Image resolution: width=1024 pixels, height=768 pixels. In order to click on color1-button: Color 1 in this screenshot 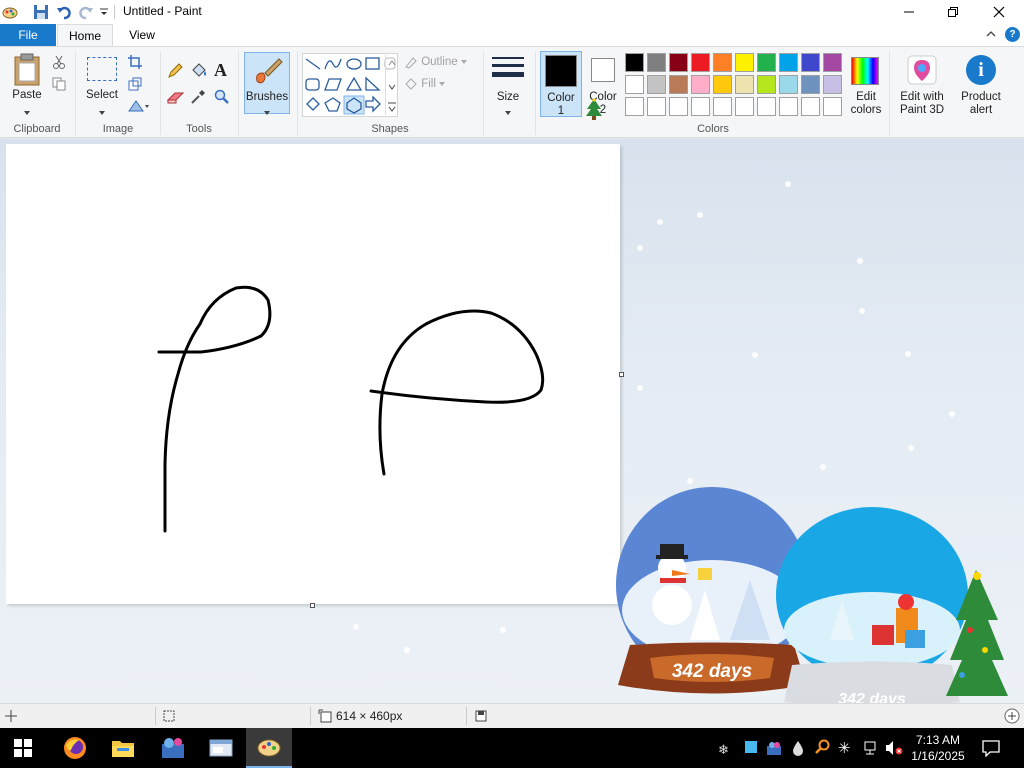, I will do `click(561, 84)`.